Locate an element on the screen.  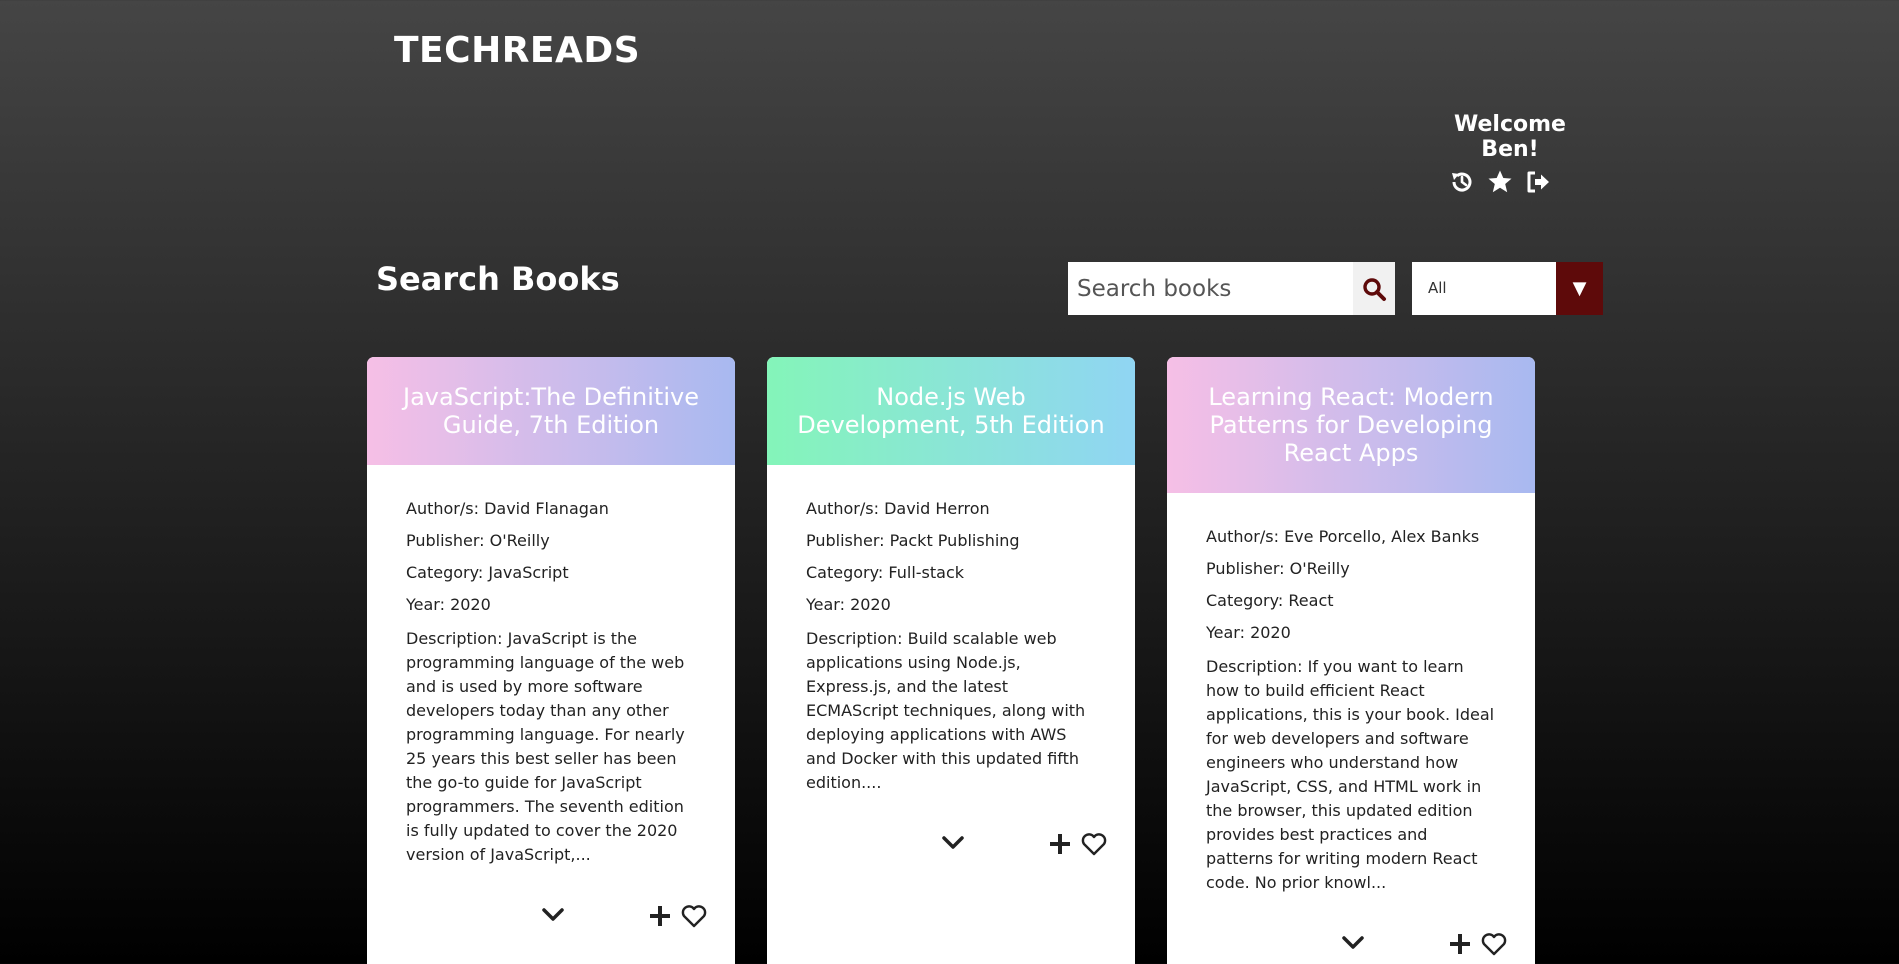
search-button is located at coordinates (1374, 288).